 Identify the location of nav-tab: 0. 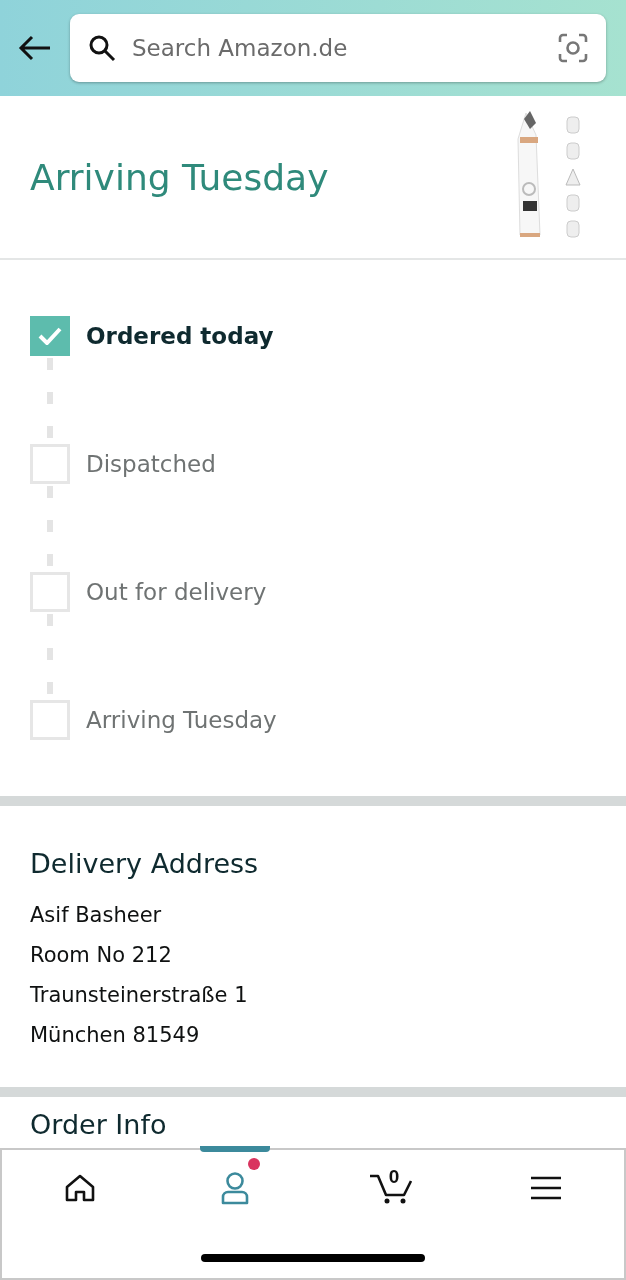
(391, 1188).